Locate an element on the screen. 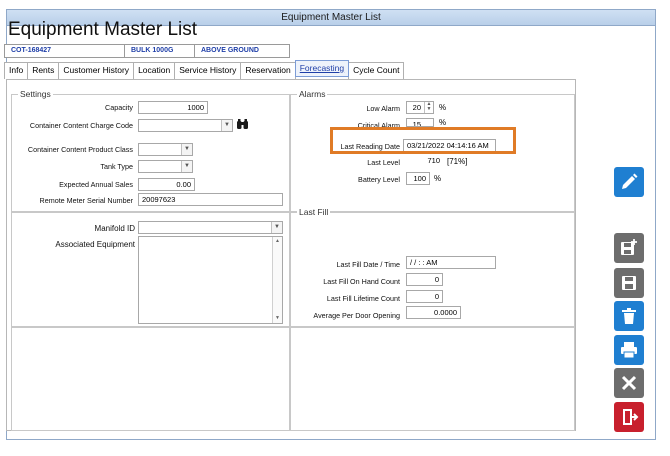  battery-level-label: Battery Level is located at coordinates (379, 179).